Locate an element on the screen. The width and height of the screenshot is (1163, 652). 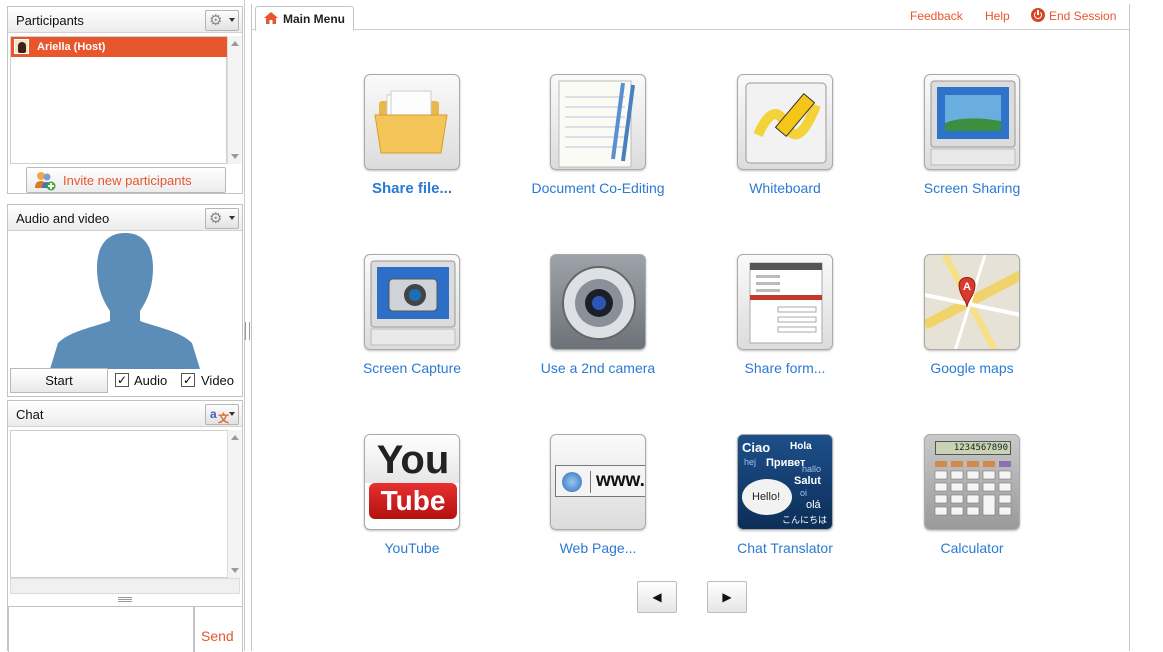
app-label: Whiteboard is located at coordinates (785, 188).